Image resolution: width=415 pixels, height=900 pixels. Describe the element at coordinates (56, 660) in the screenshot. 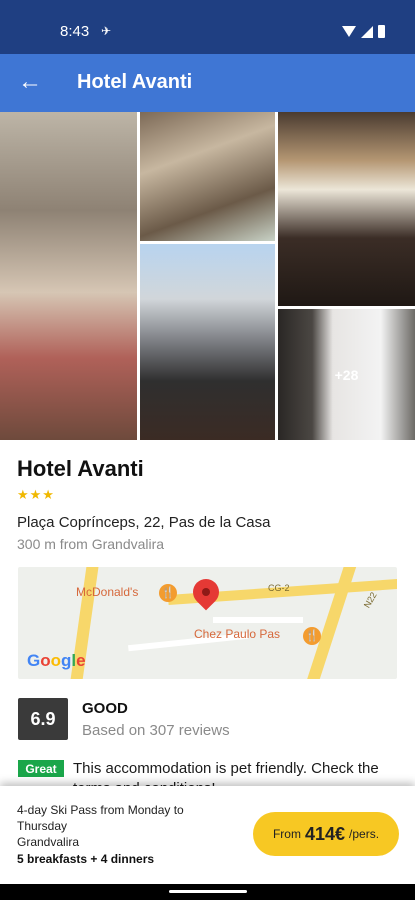

I see `google-logo: Google` at that location.